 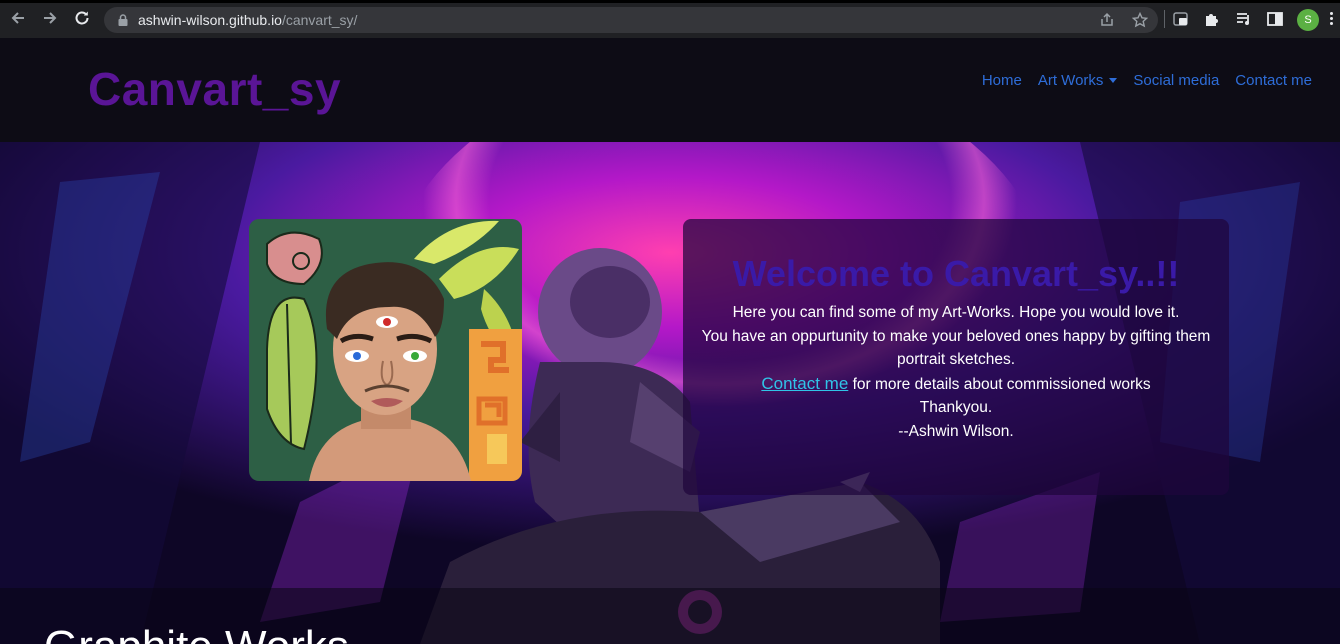 What do you see at coordinates (1176, 80) in the screenshot?
I see `nav-link-social-media: Social media` at bounding box center [1176, 80].